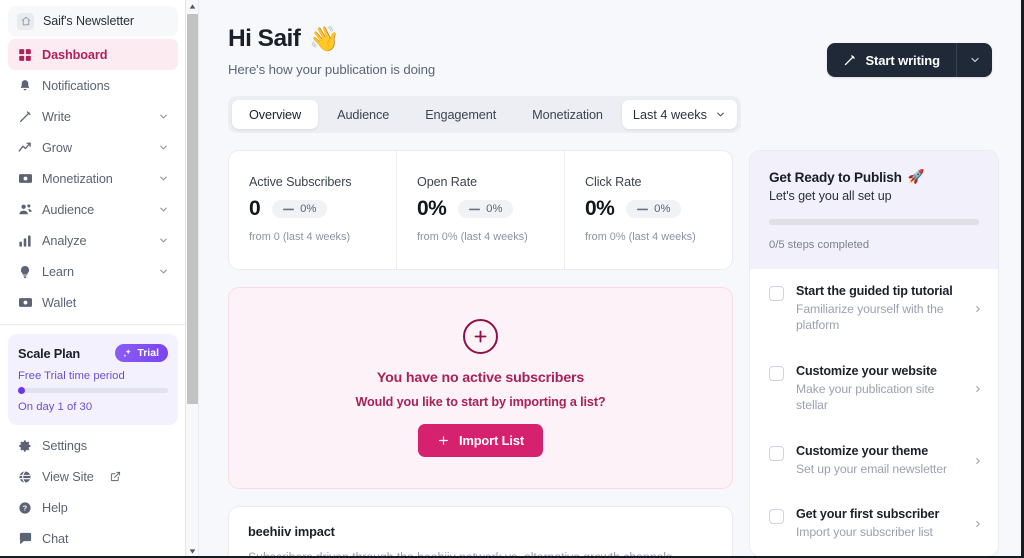 The width and height of the screenshot is (1024, 558). What do you see at coordinates (65, 445) in the screenshot?
I see `sidebar-item-label: Settings` at bounding box center [65, 445].